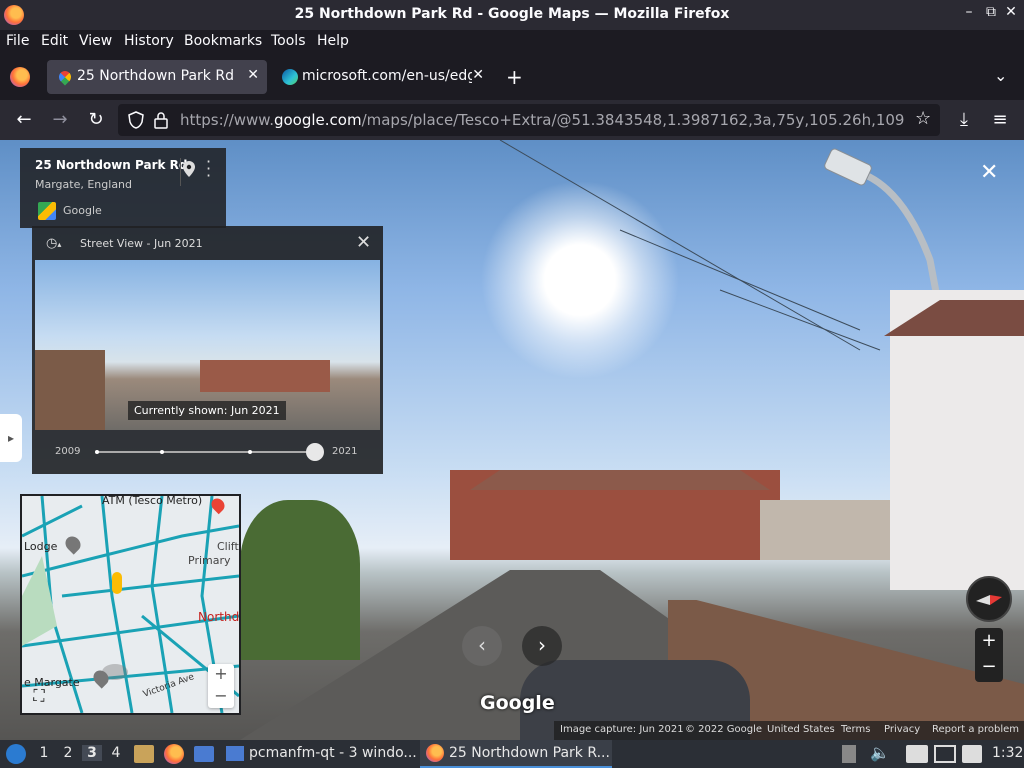 Image resolution: width=1024 pixels, height=768 pixels. What do you see at coordinates (482, 646) in the screenshot?
I see `previous-arrow-button: ‹` at bounding box center [482, 646].